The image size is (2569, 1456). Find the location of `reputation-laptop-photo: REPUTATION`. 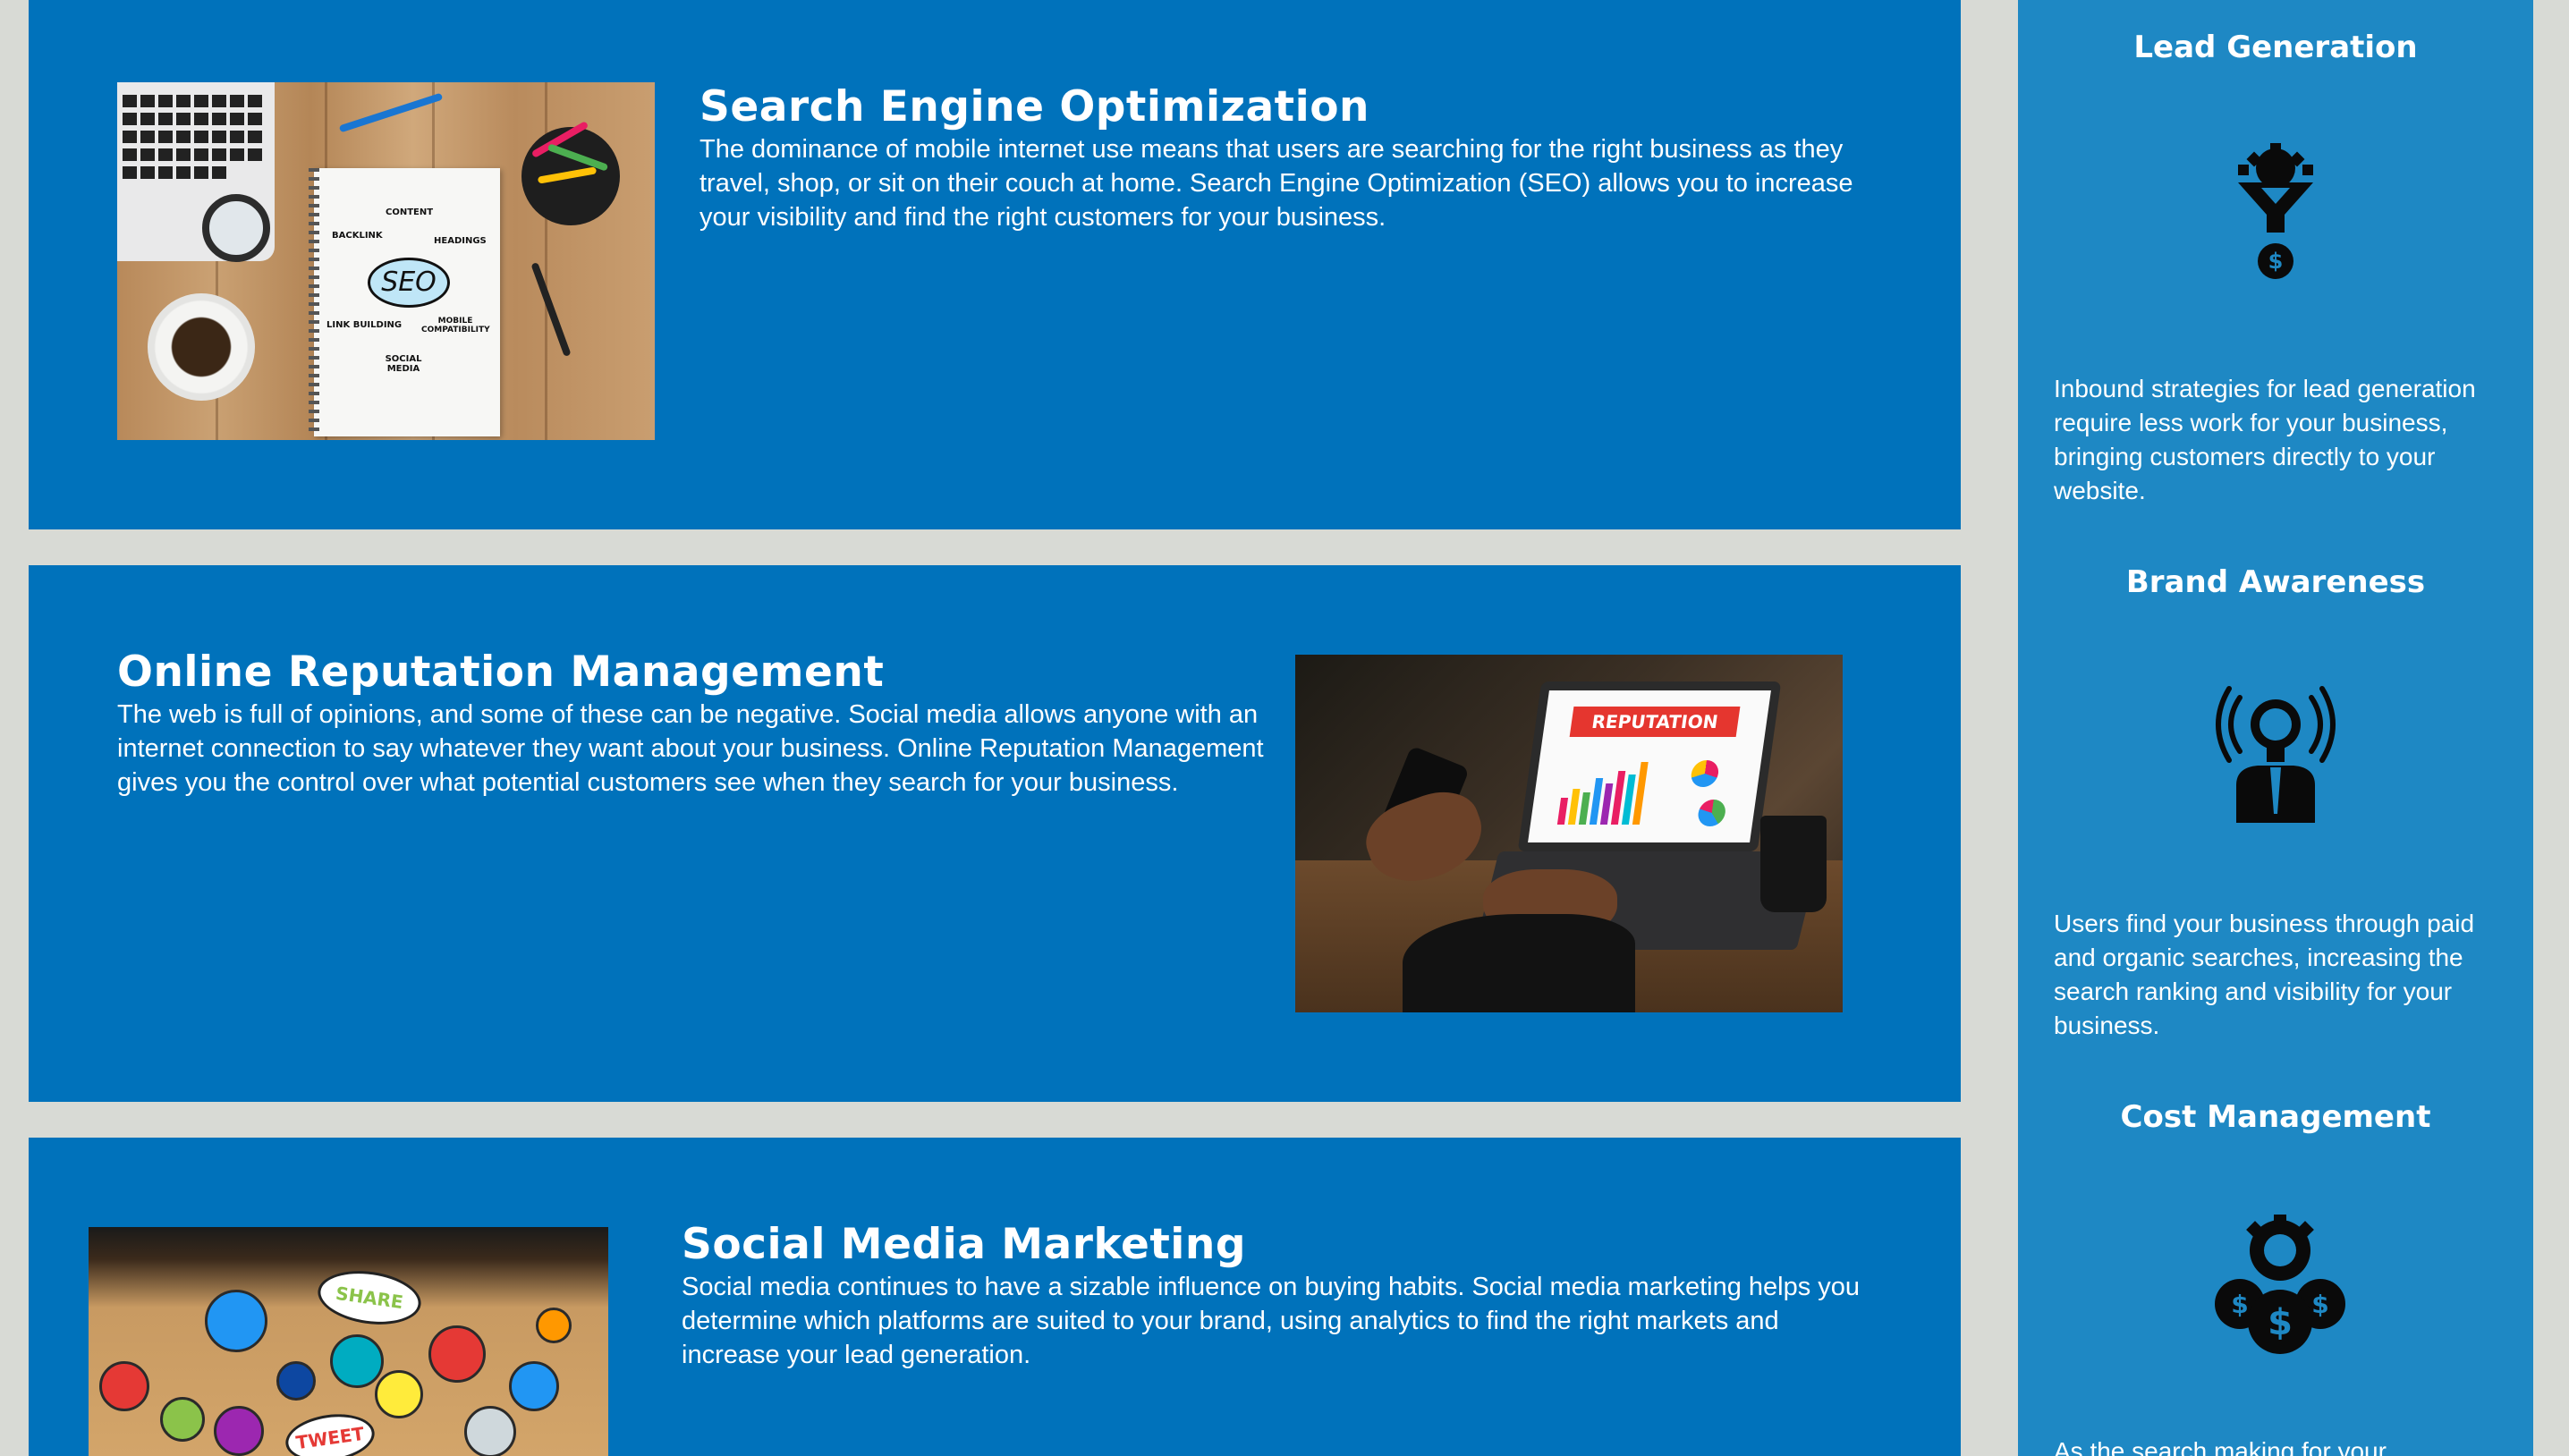

reputation-laptop-photo: REPUTATION is located at coordinates (1569, 833).